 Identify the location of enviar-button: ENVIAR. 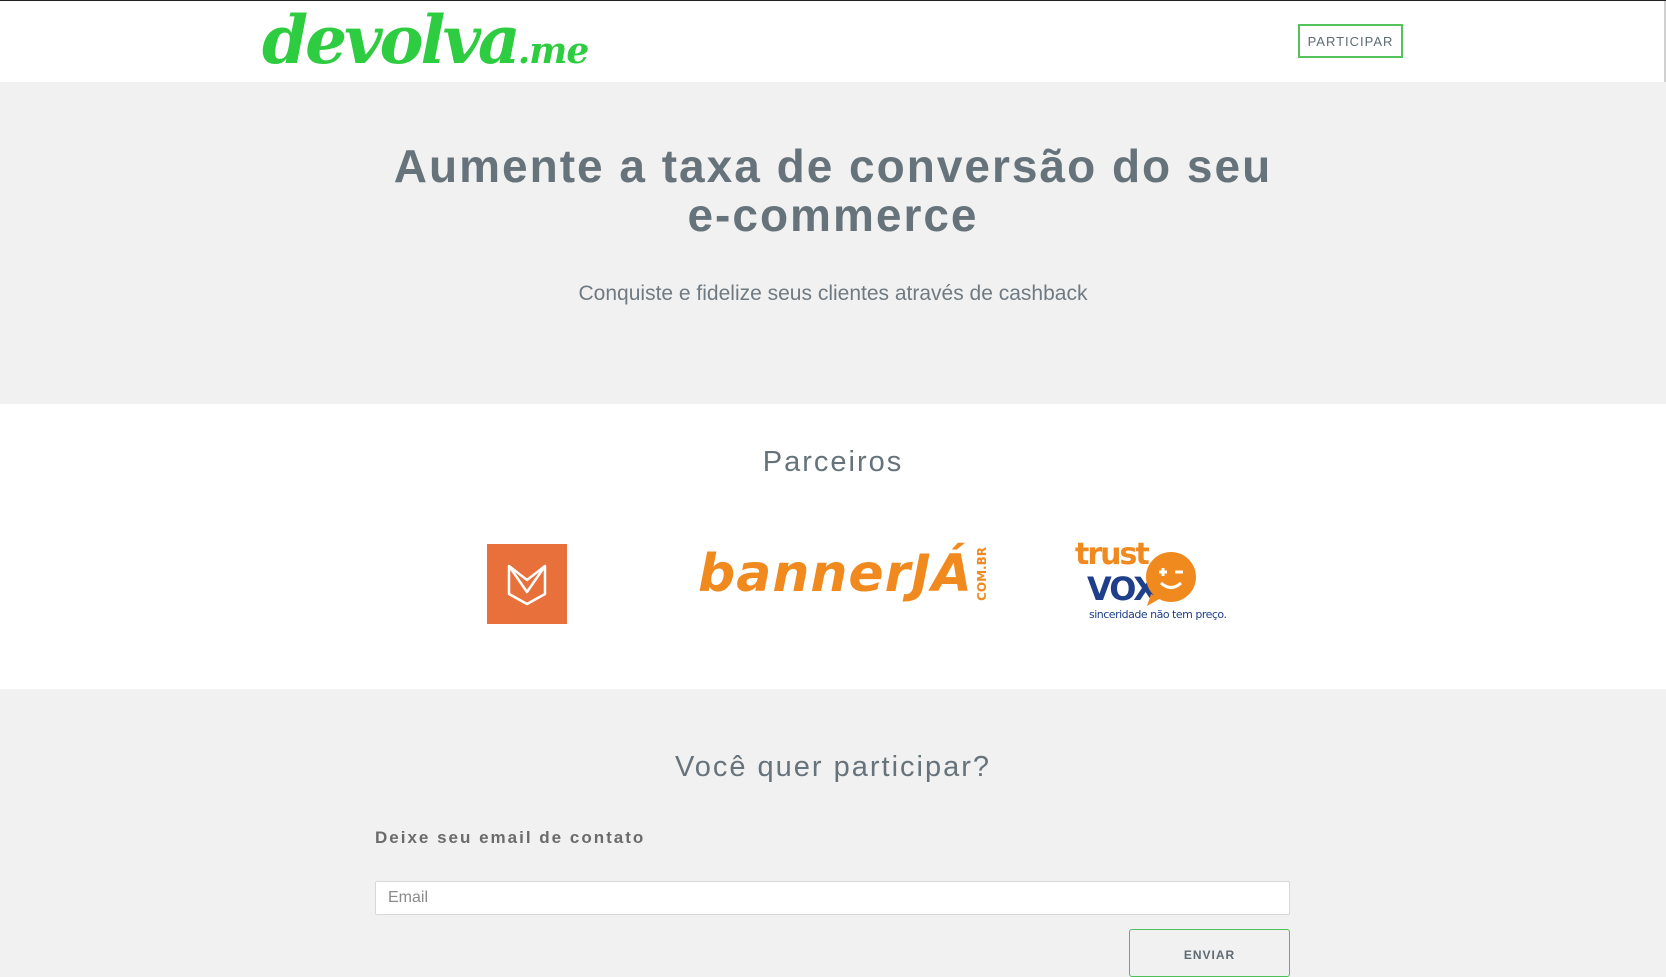
(1209, 953).